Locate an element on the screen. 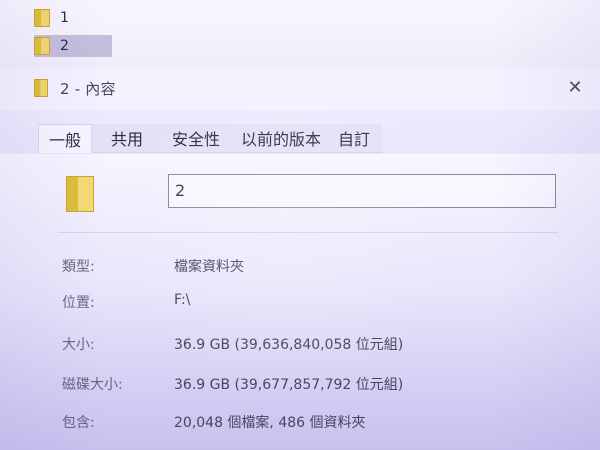  close-button: ✕ is located at coordinates (575, 87).